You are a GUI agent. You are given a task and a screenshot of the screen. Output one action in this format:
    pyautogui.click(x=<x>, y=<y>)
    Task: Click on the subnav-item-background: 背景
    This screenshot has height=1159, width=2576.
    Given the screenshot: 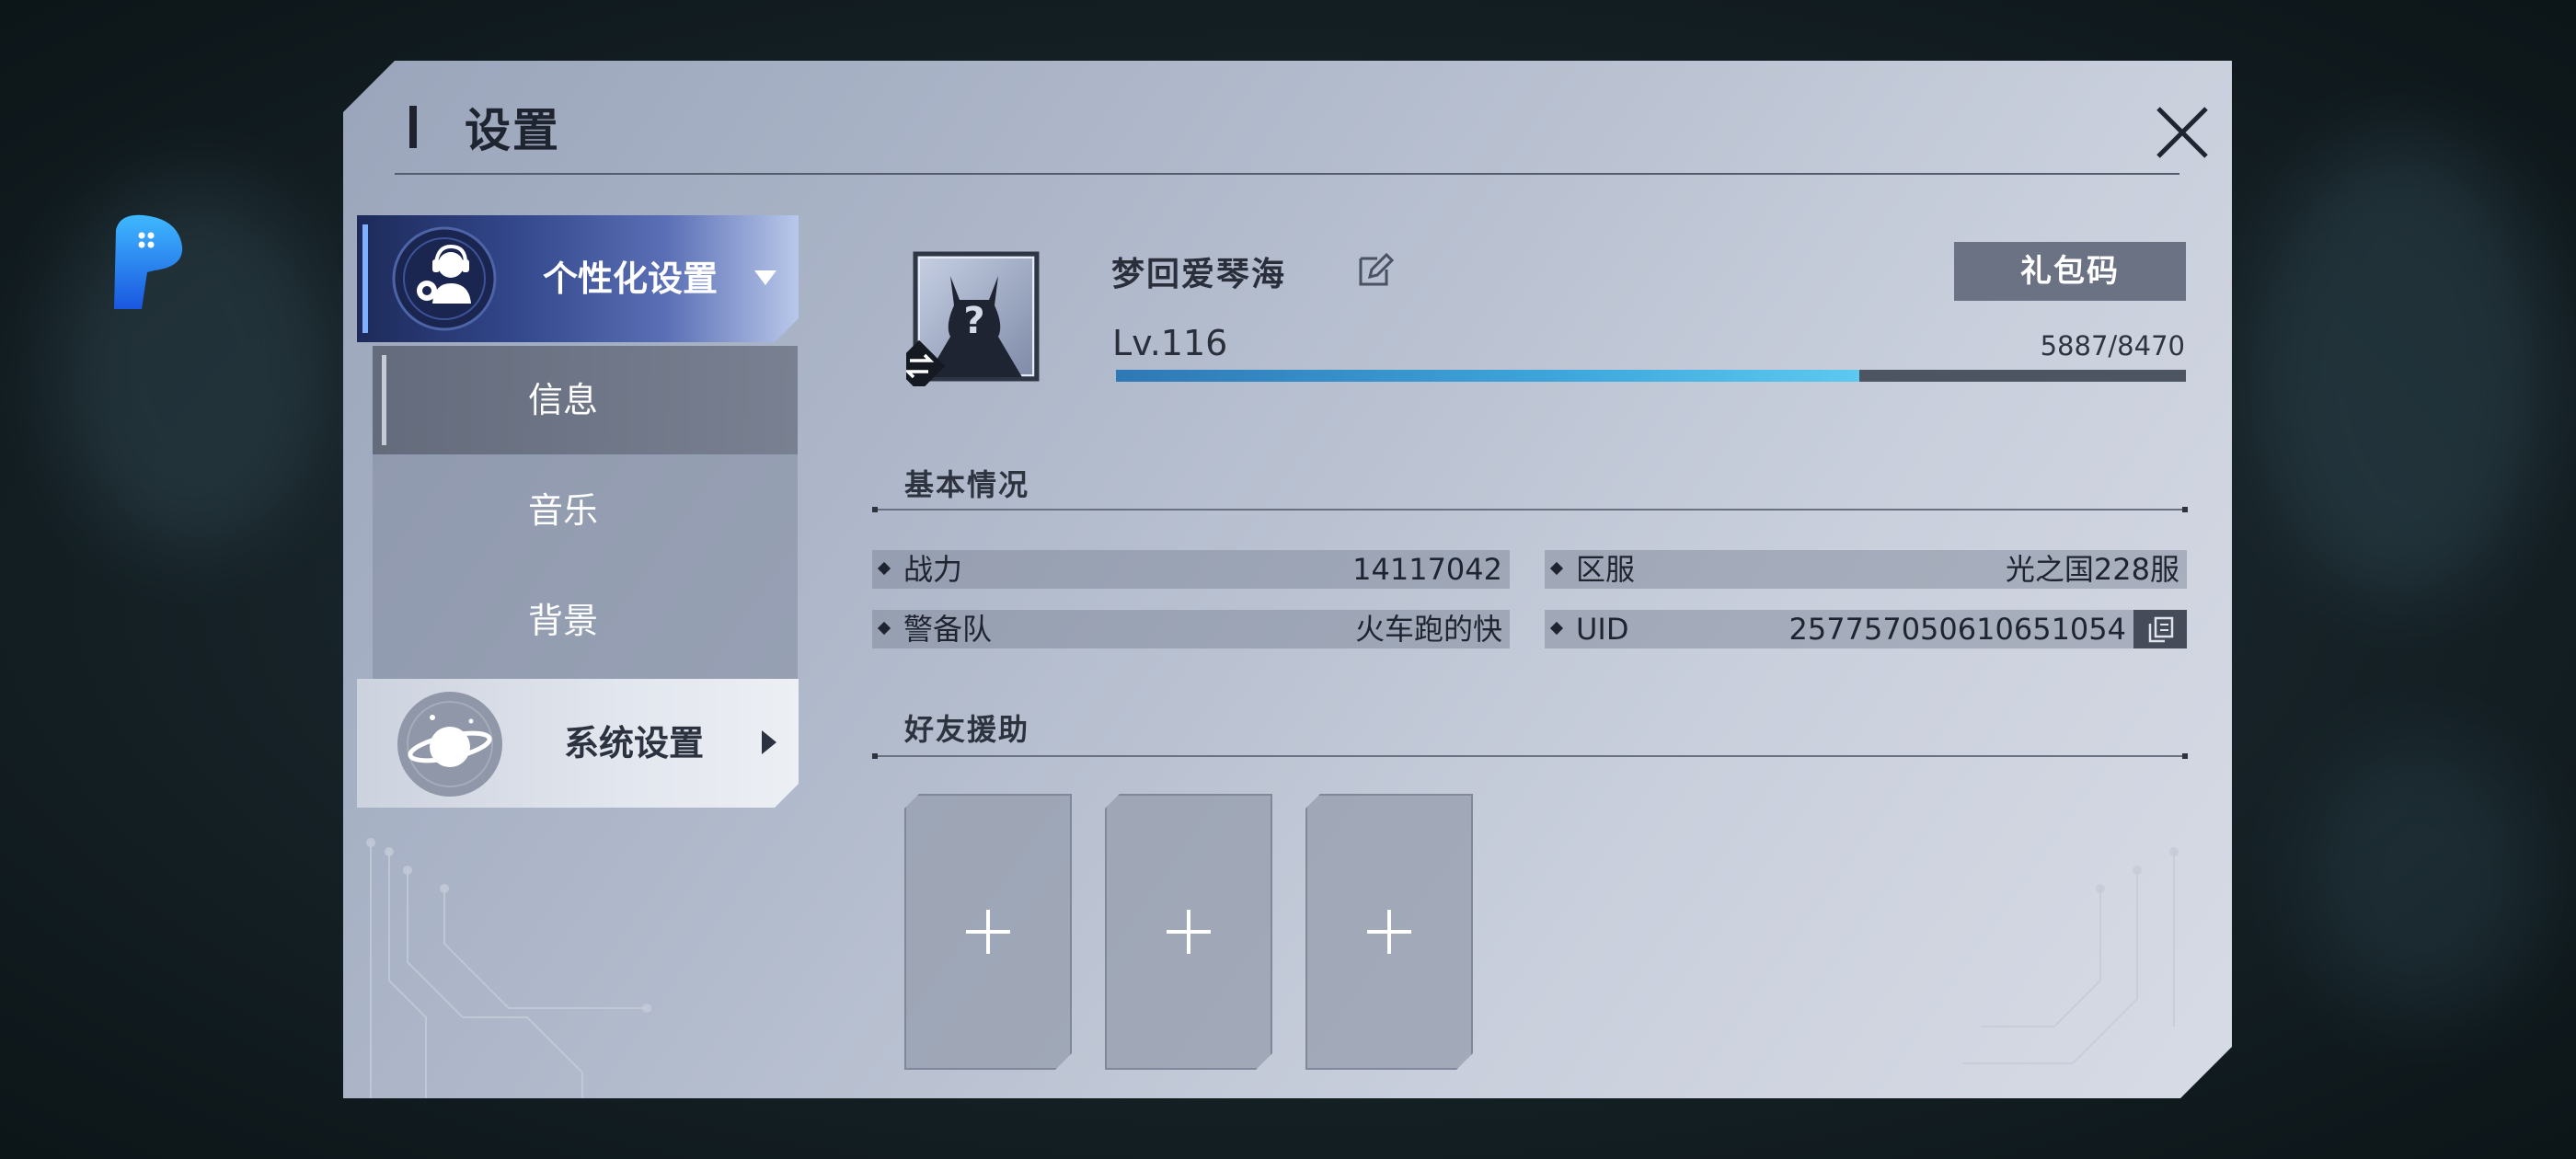 What is the action you would take?
    pyautogui.click(x=585, y=621)
    